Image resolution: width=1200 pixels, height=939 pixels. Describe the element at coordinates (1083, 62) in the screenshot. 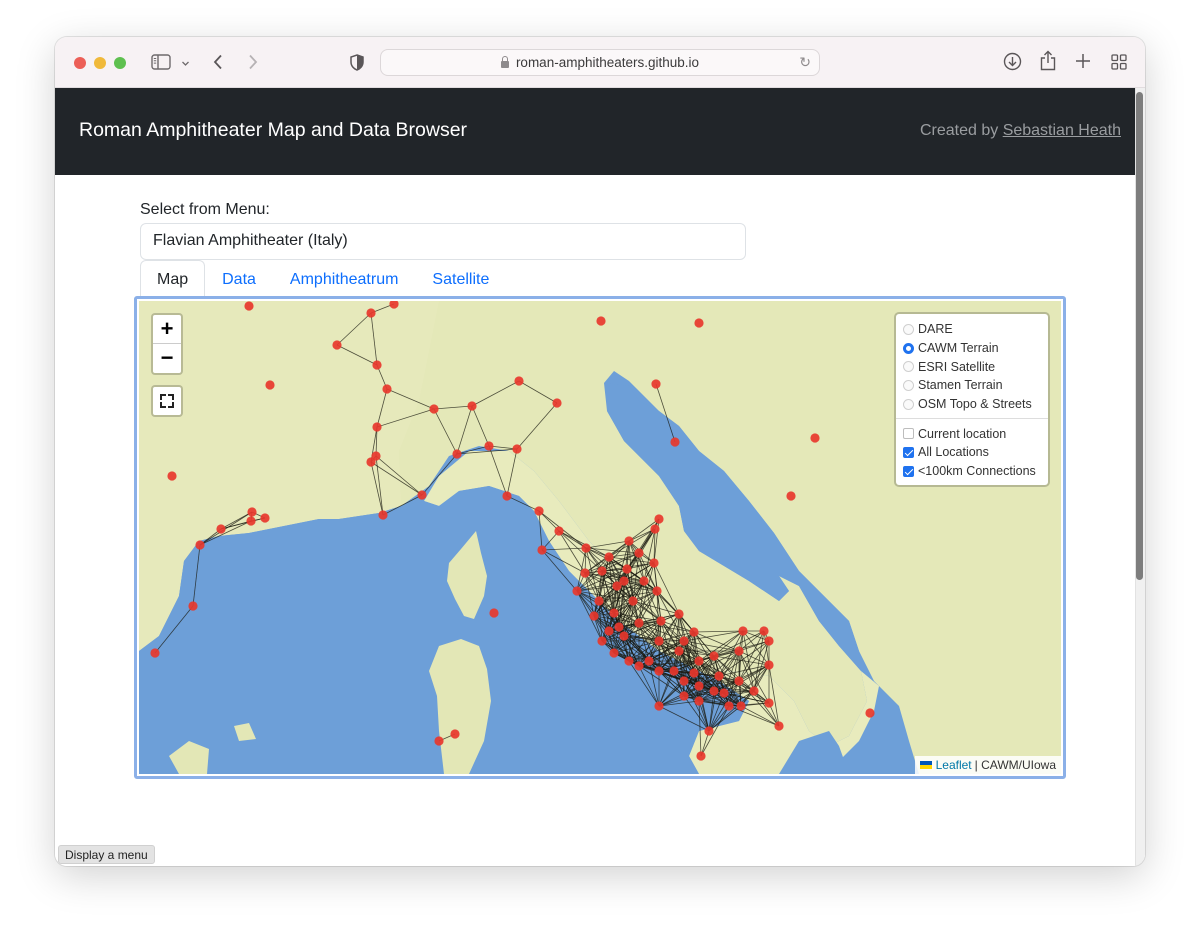

I see `new-tab-icon` at that location.